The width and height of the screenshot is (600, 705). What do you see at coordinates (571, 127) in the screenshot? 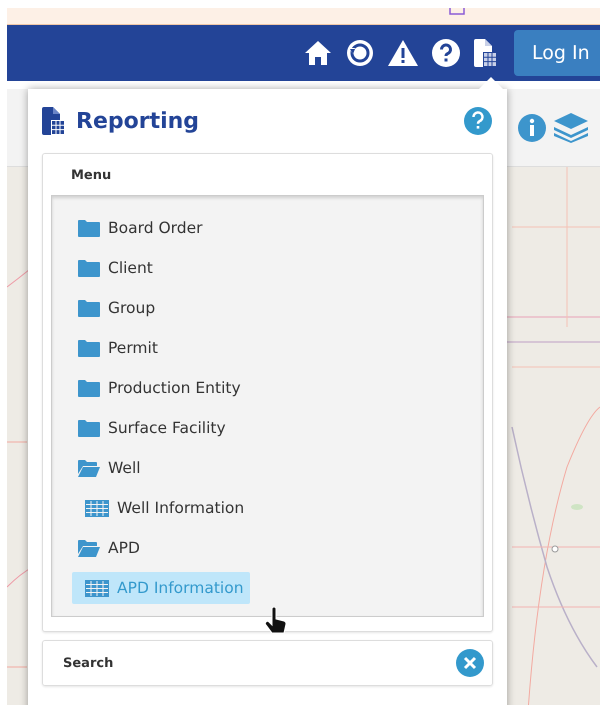
I see `layers-icon` at bounding box center [571, 127].